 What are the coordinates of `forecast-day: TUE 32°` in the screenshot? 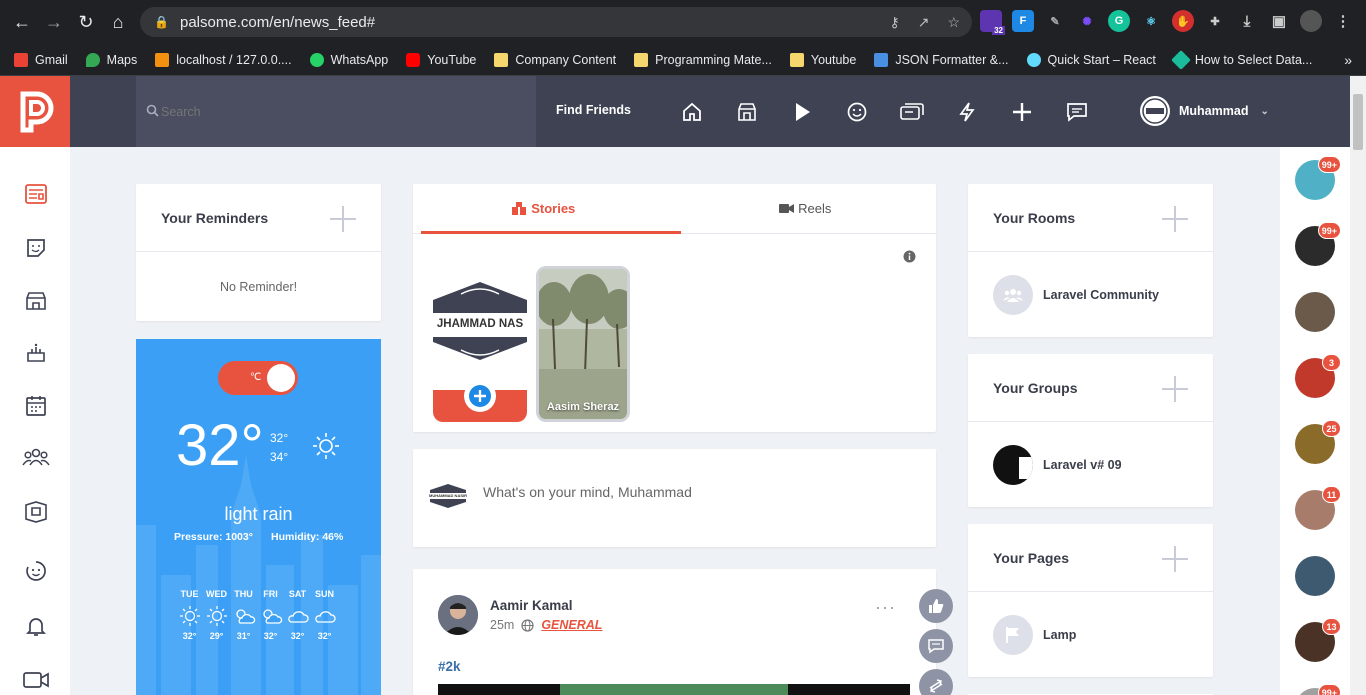 It's located at (189, 615).